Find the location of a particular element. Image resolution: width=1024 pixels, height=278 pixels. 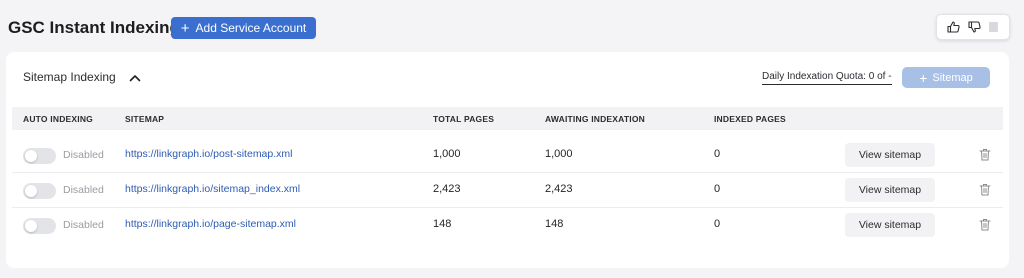

add-sitemap-label: Sitemap is located at coordinates (952, 77).